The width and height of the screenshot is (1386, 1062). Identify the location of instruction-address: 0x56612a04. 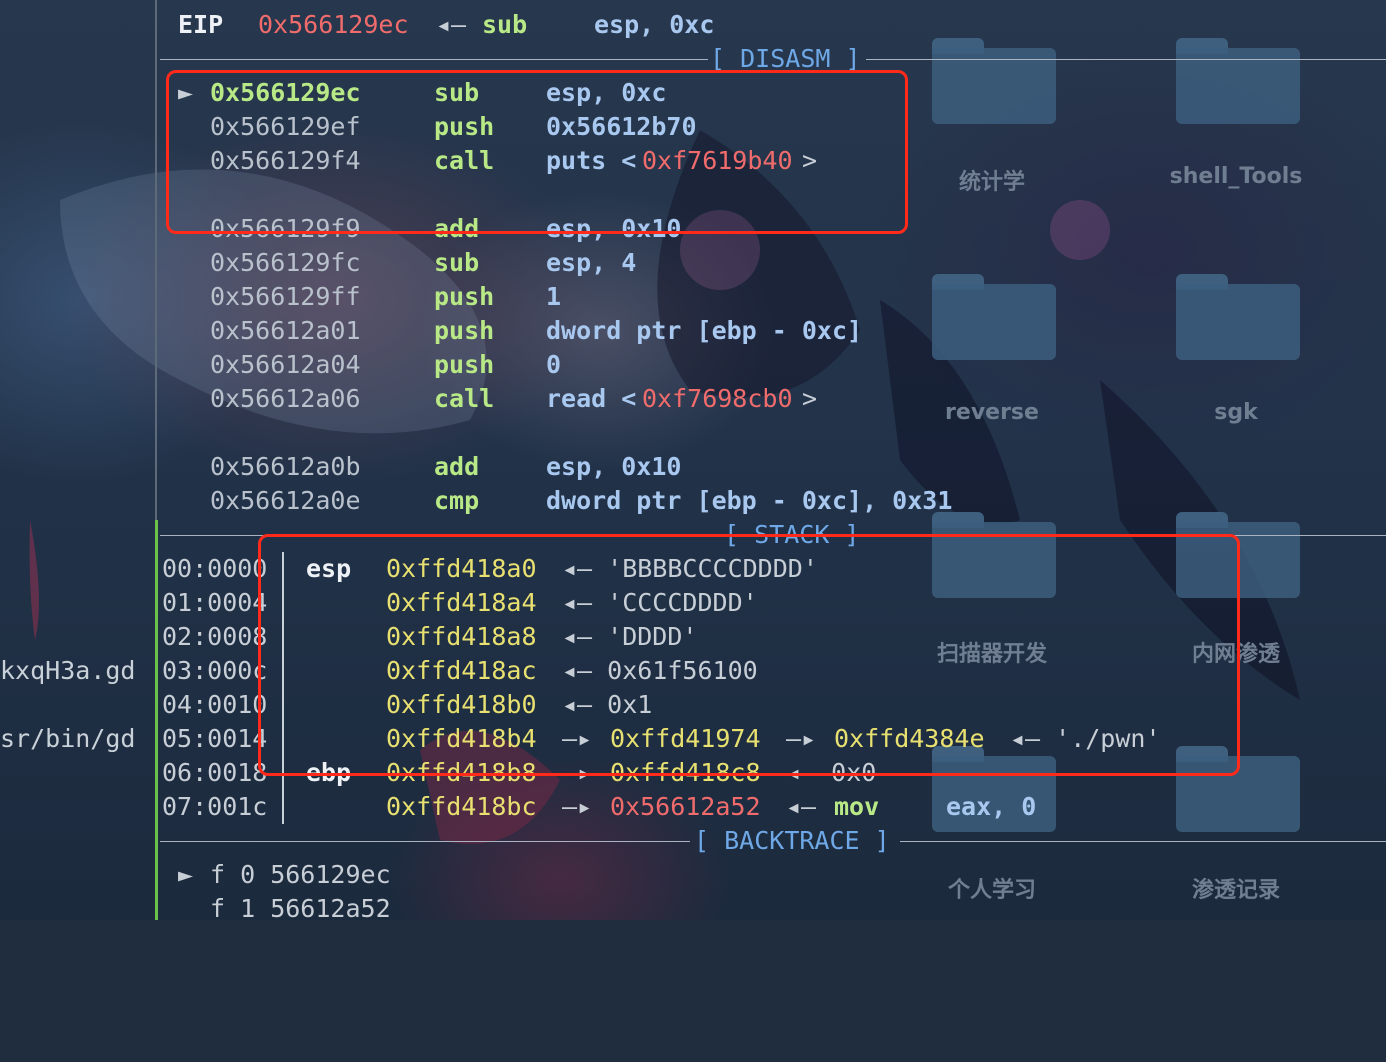
(285, 364).